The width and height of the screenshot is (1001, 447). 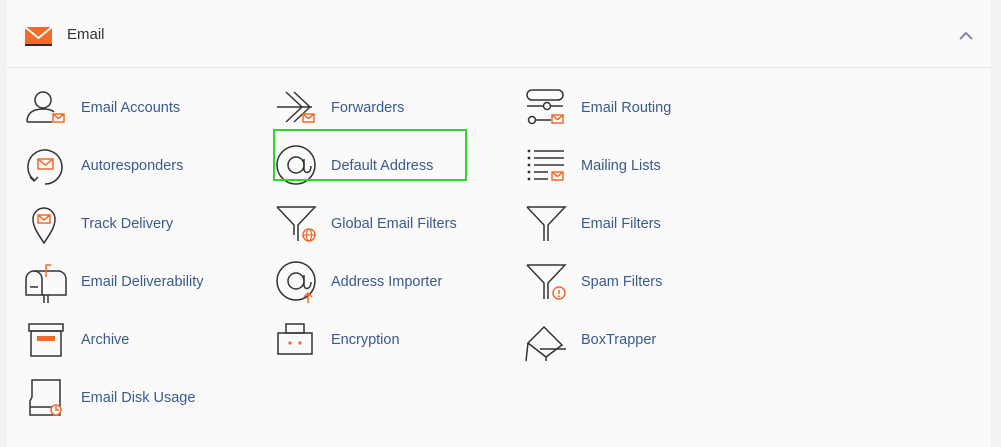 What do you see at coordinates (619, 340) in the screenshot?
I see `boxtrapper-label: BoxTrapper` at bounding box center [619, 340].